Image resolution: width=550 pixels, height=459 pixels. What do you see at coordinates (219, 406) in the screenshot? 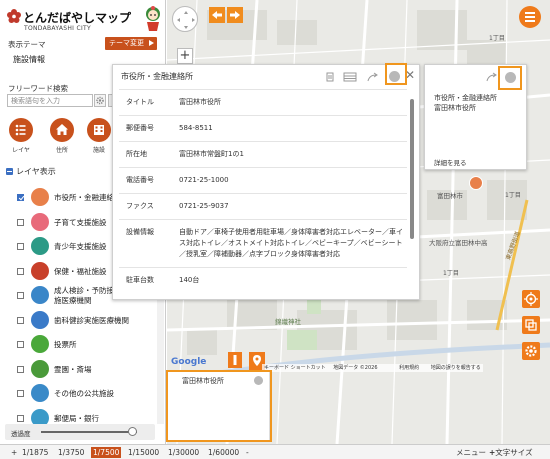
I see `highlight-info-box` at bounding box center [219, 406].